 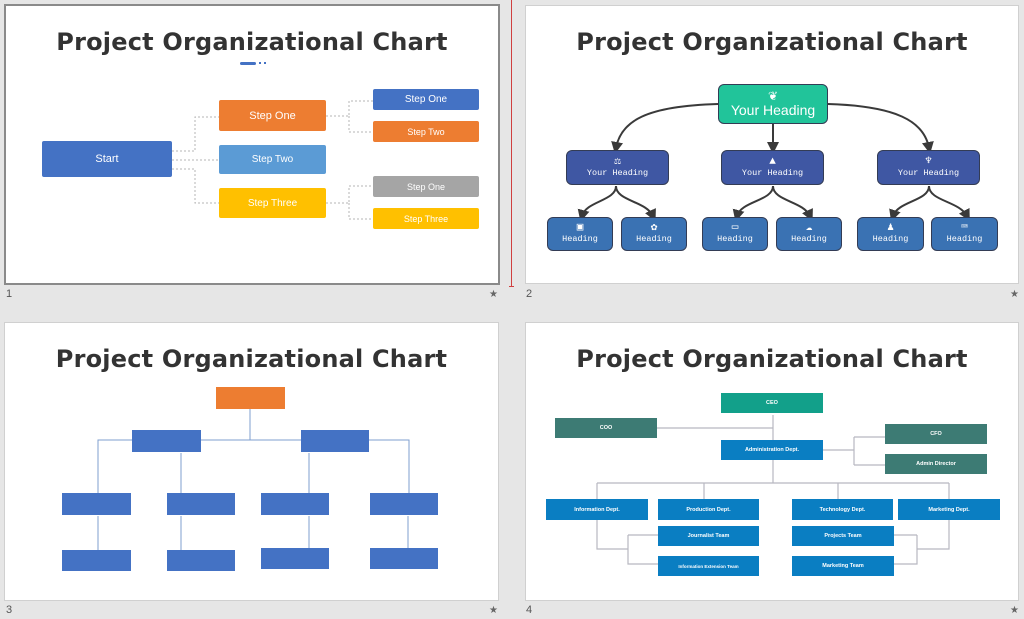 I want to click on leaf-heading-node-3: ▭ Heading, so click(x=735, y=234).